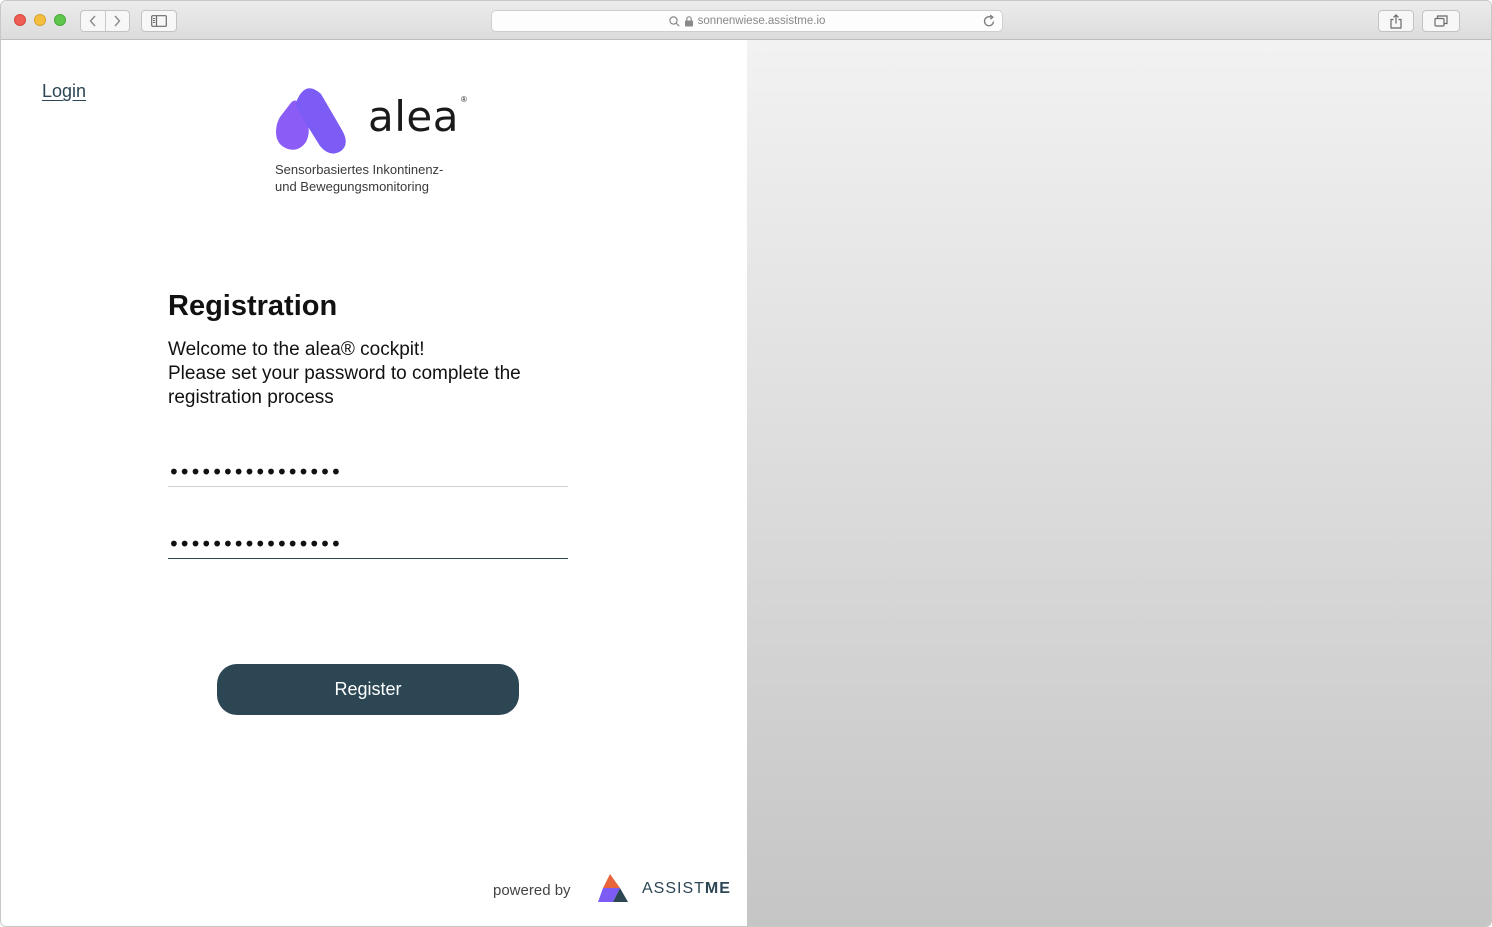 Image resolution: width=1492 pixels, height=927 pixels. I want to click on password-field, so click(368, 472).